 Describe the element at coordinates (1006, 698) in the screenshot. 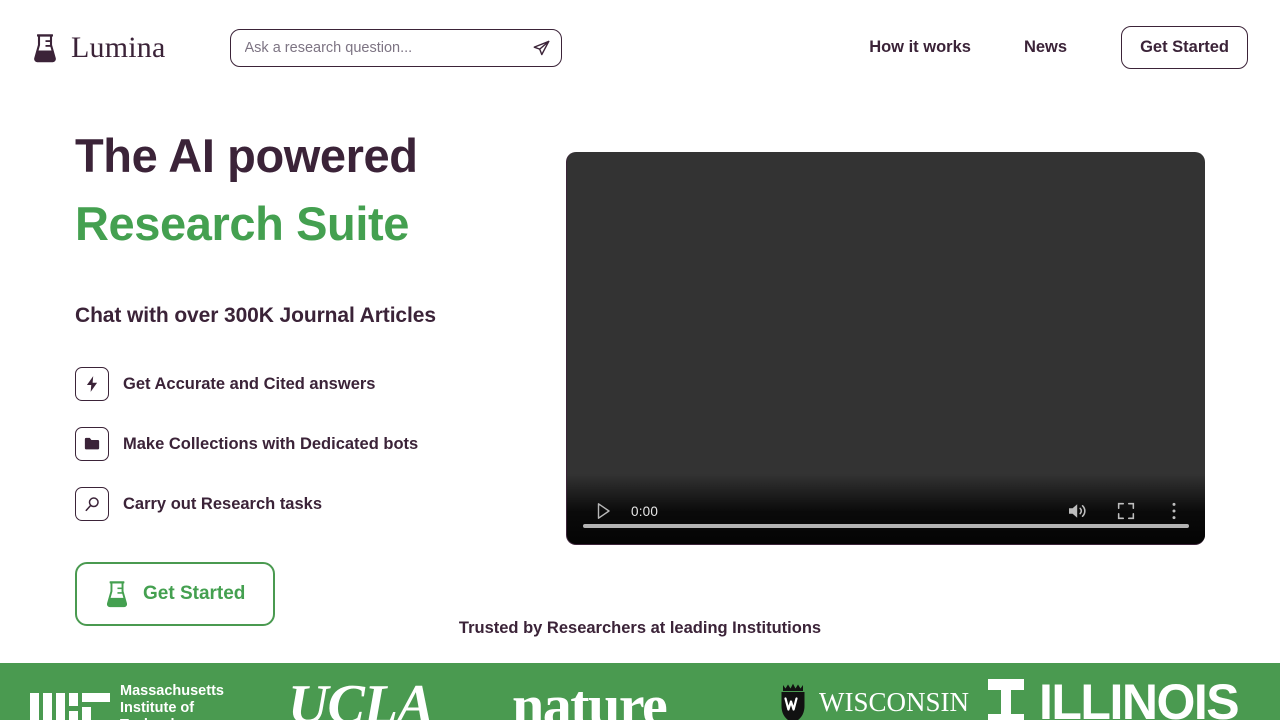

I see `illinois-block-i-icon` at that location.